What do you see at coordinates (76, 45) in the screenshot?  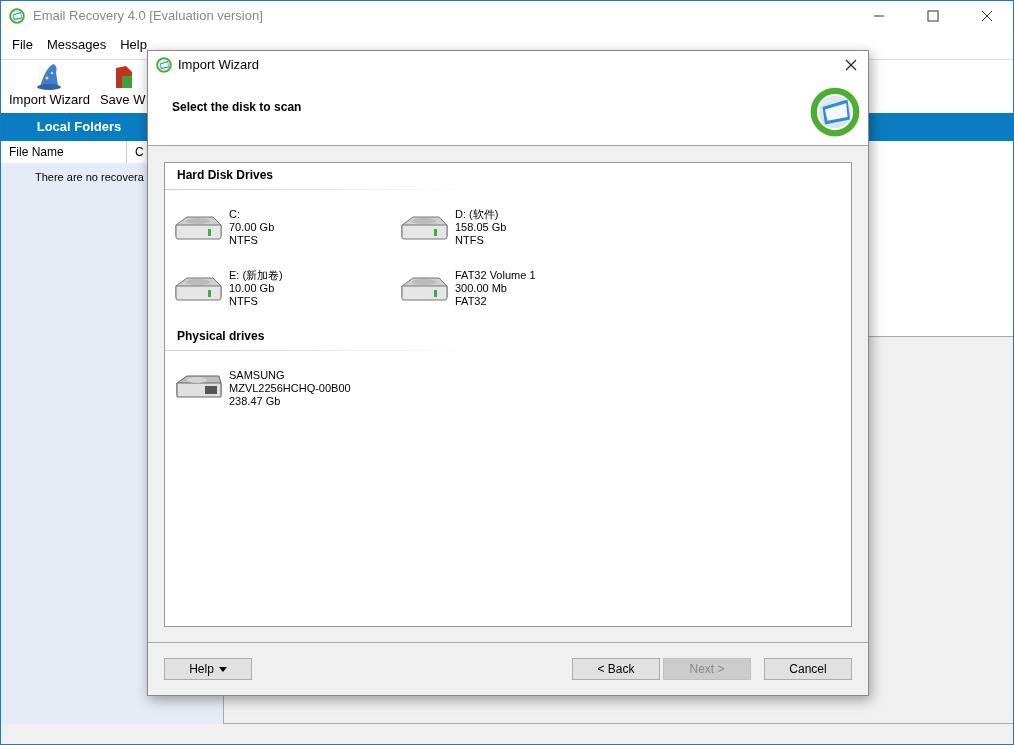 I see `menu-item: Messages` at bounding box center [76, 45].